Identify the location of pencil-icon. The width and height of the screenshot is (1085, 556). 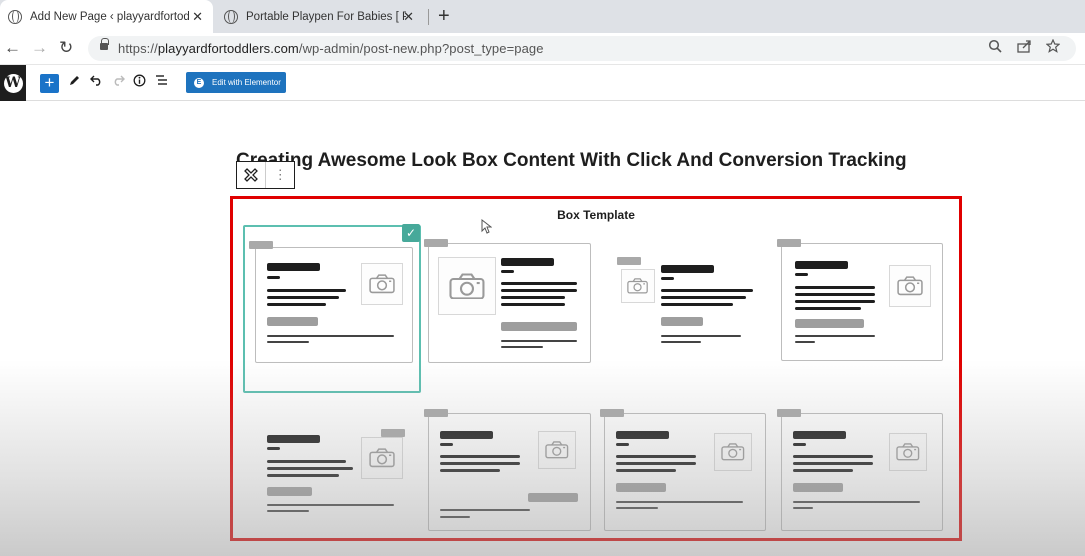
(74, 82).